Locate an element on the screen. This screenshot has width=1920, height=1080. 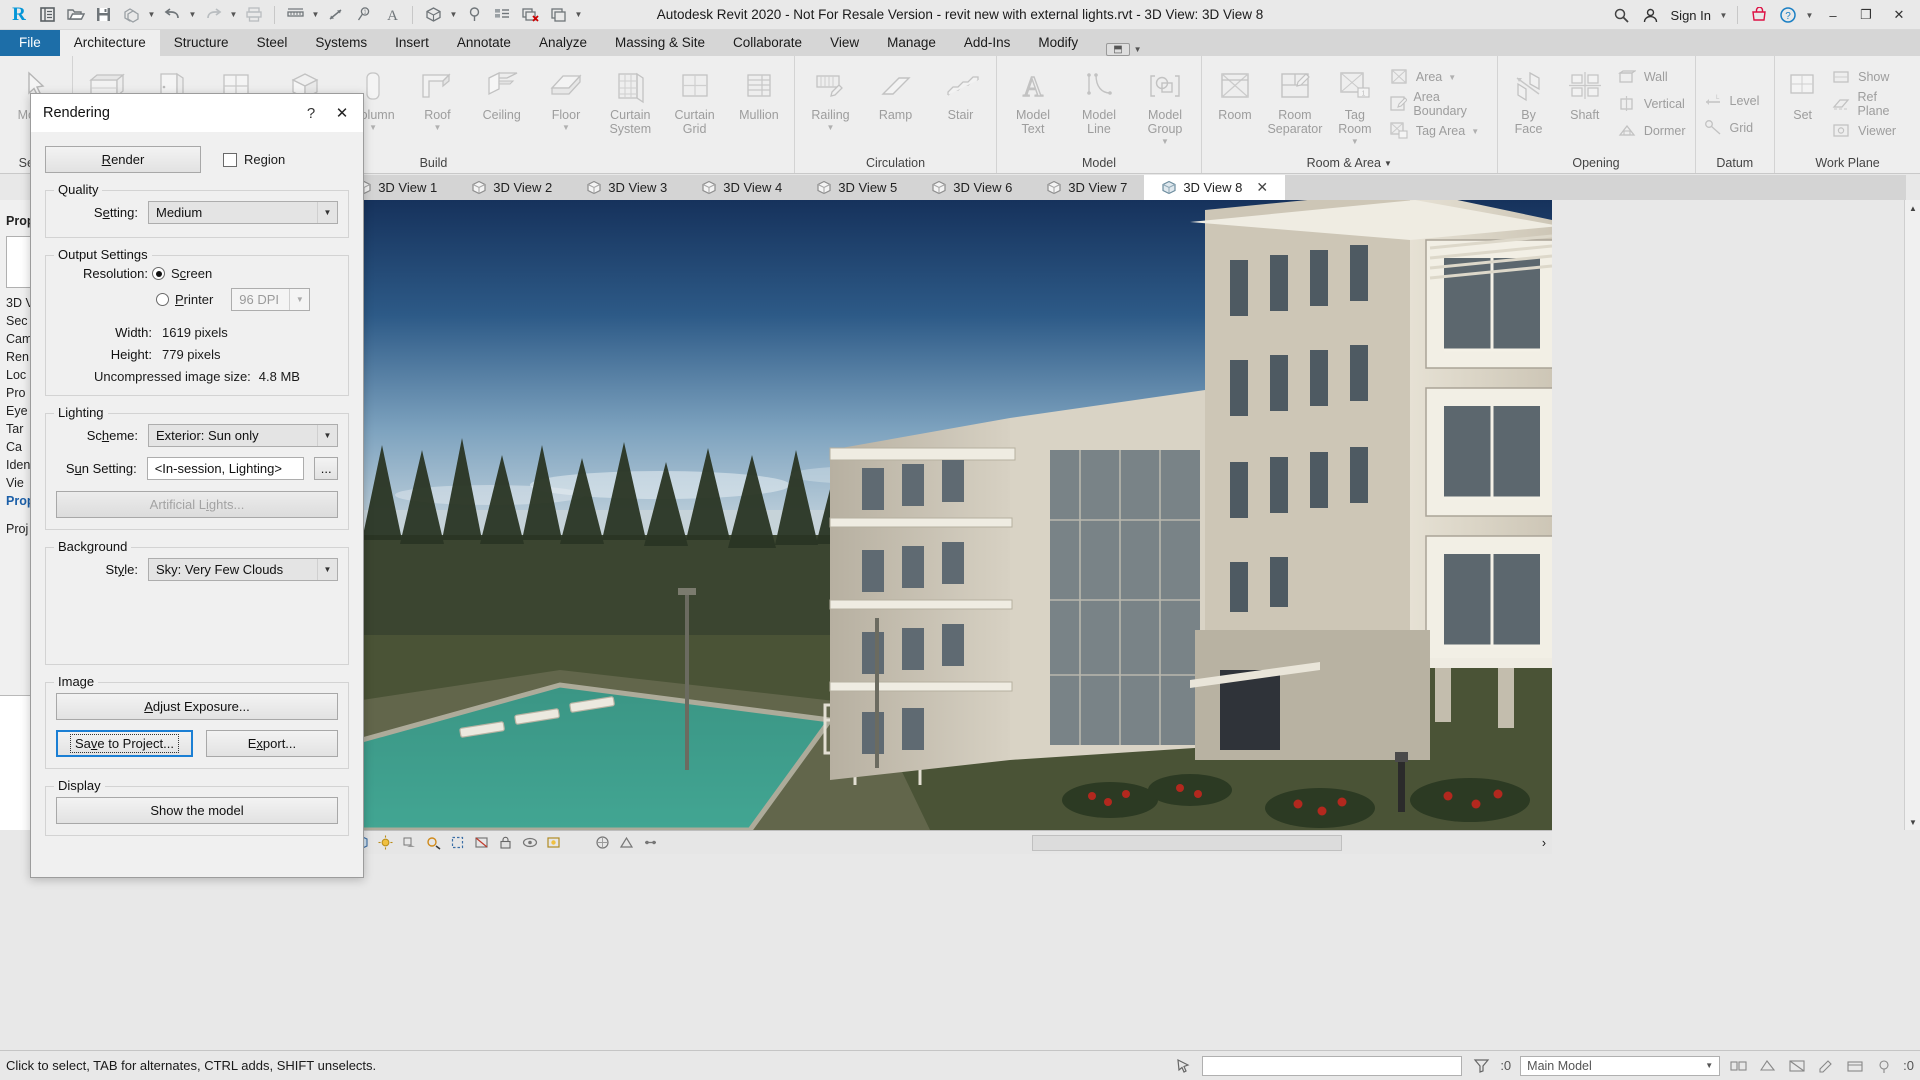
ribbon-tab-structure: Structure is located at coordinates (201, 43).